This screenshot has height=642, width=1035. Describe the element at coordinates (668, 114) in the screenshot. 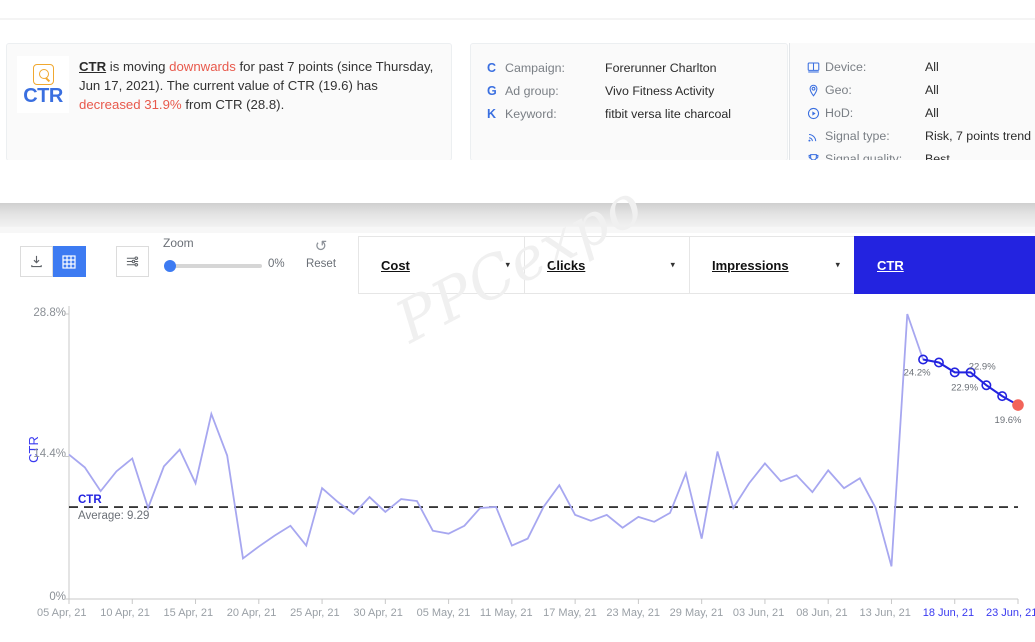

I see `meta-value-keyword: fitbit versa lite charcoal` at that location.